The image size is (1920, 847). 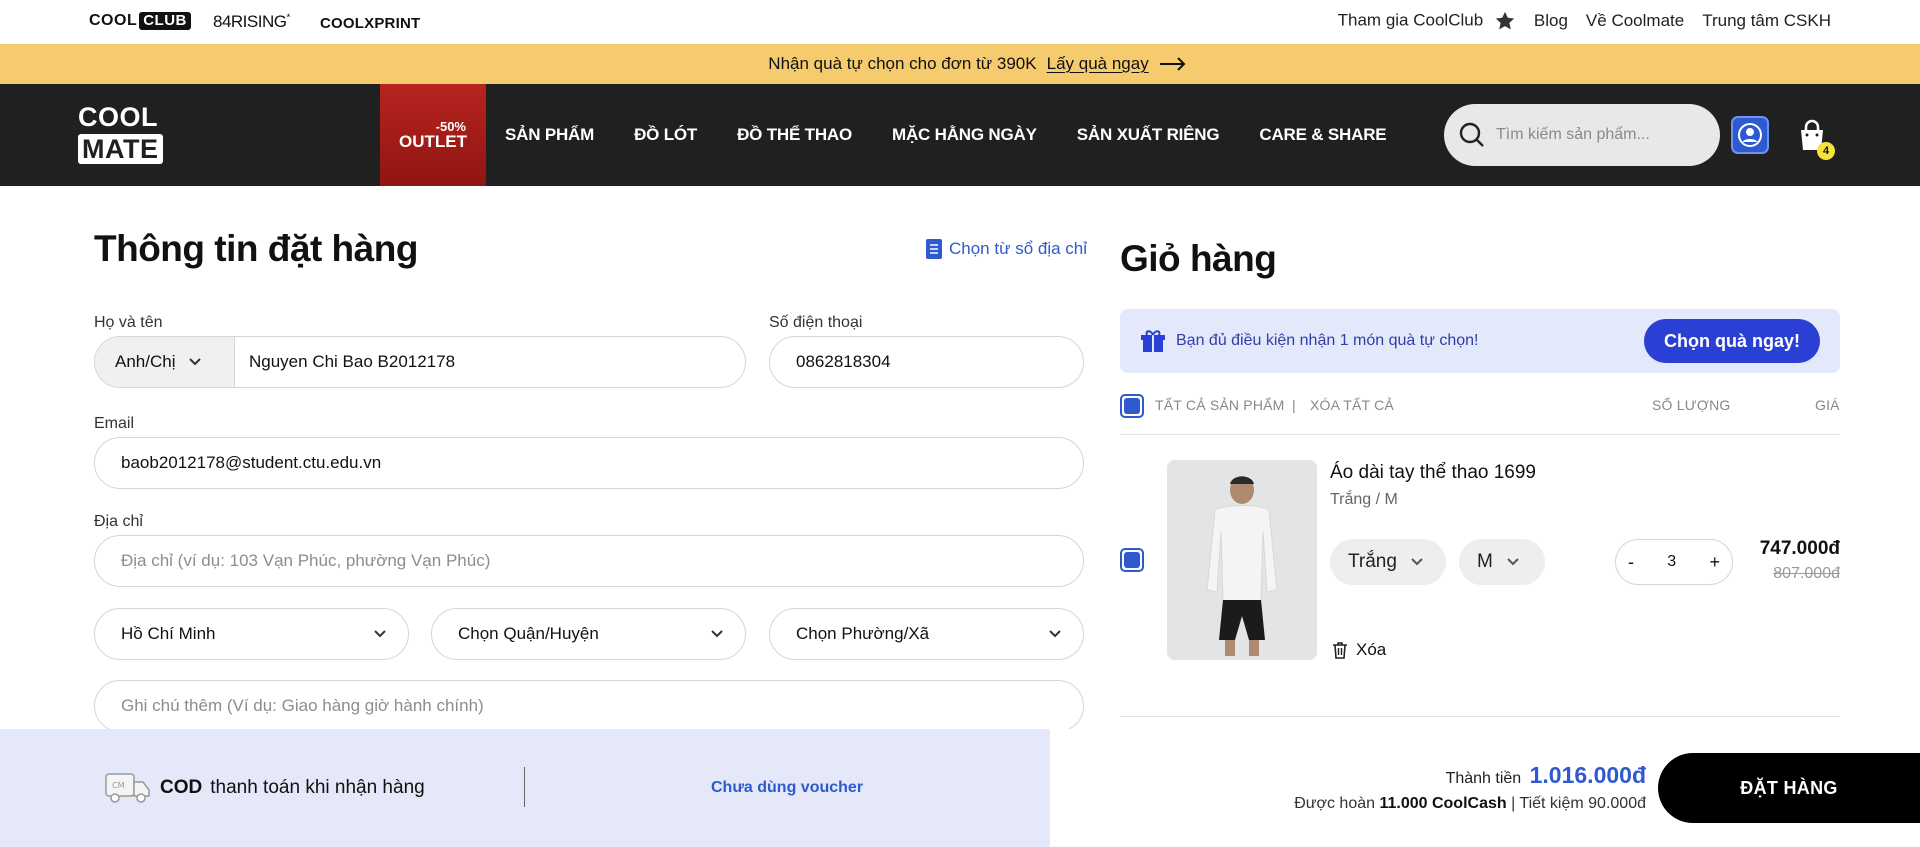 I want to click on quantity-stepper: - 3 +, so click(x=1674, y=562).